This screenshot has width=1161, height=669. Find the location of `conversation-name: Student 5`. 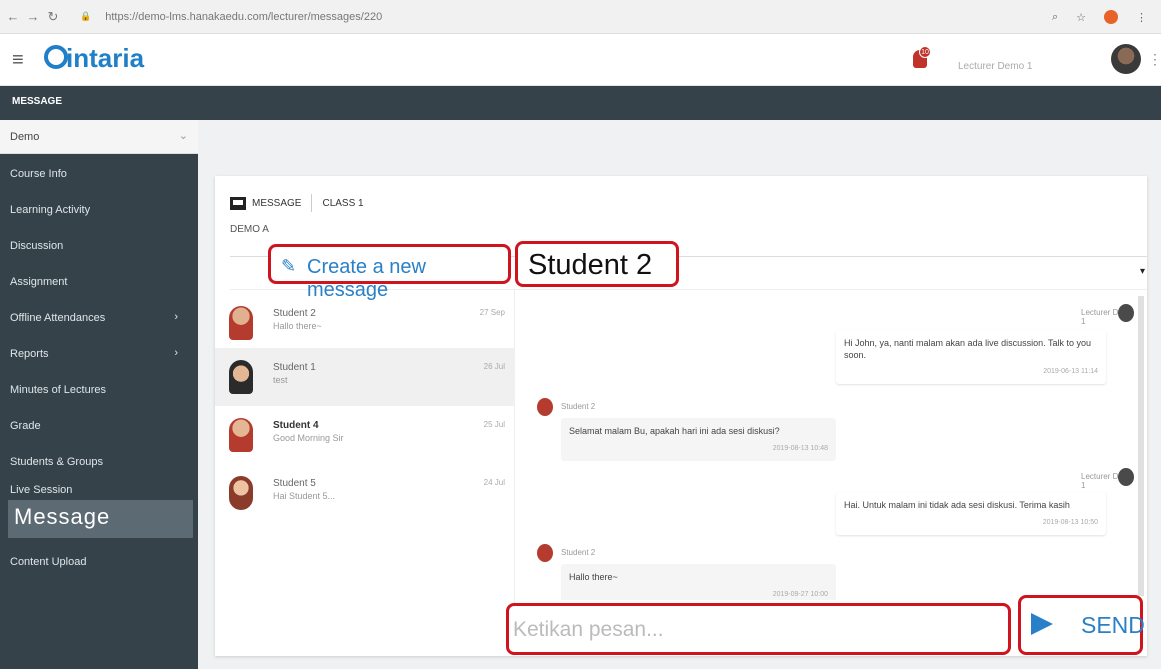

conversation-name: Student 5 is located at coordinates (294, 483).